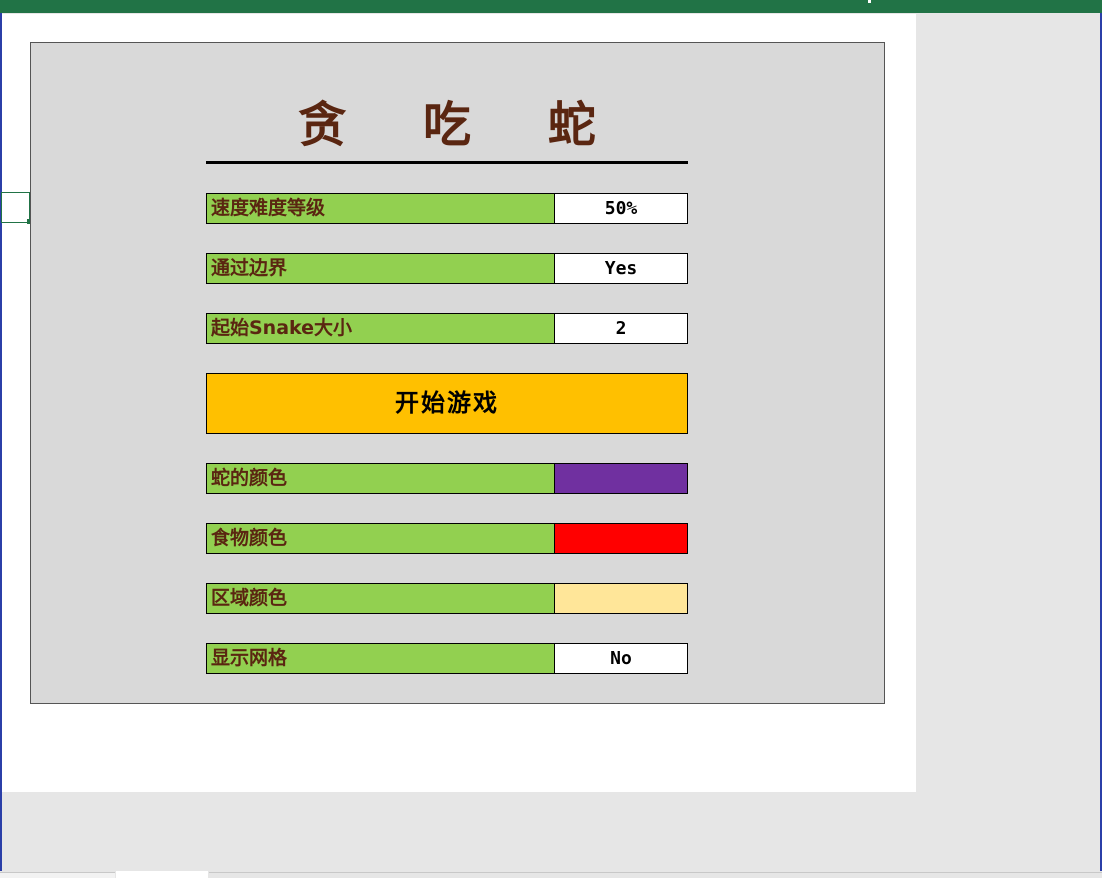 The width and height of the screenshot is (1102, 878). I want to click on setting-value-snake-size: 2, so click(621, 328).